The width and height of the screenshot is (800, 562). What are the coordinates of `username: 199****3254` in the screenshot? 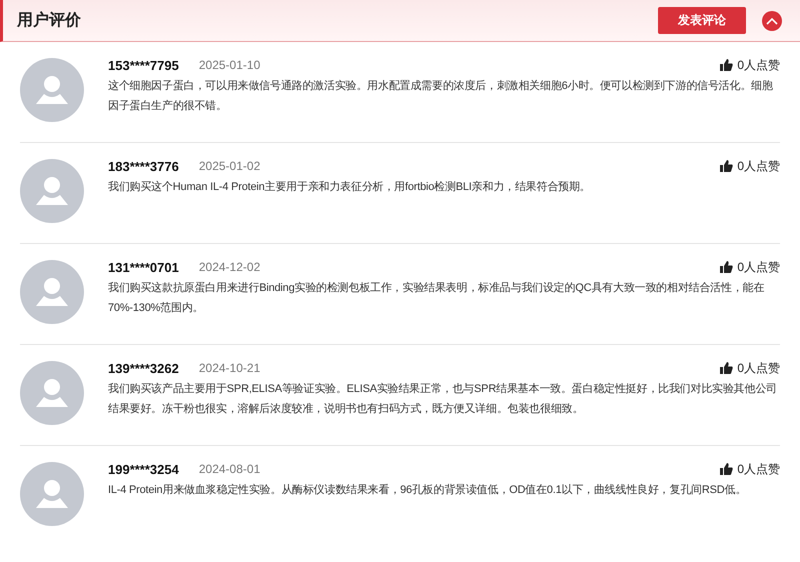 It's located at (143, 469).